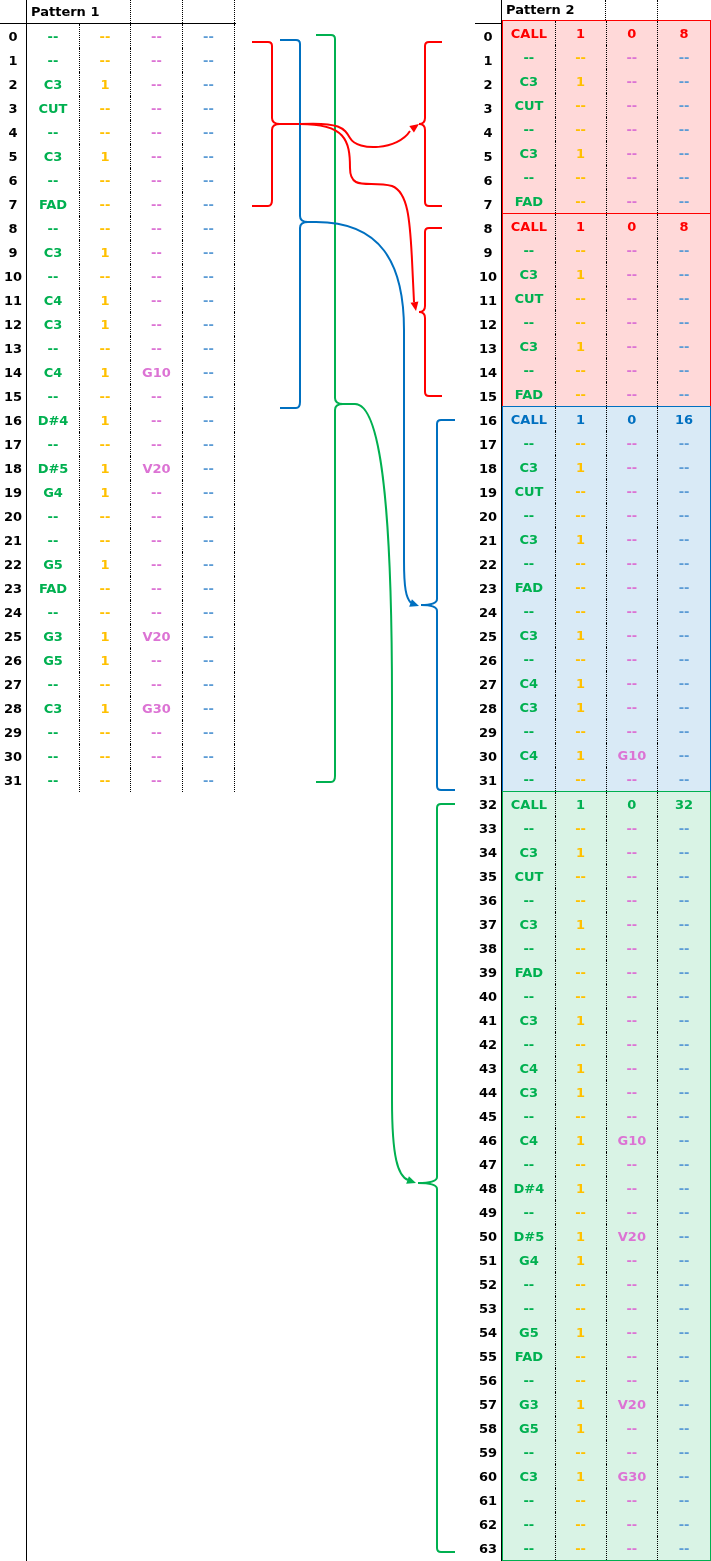 This screenshot has height=1561, width=711. Describe the element at coordinates (13, 60) in the screenshot. I see `row-number: 1` at that location.